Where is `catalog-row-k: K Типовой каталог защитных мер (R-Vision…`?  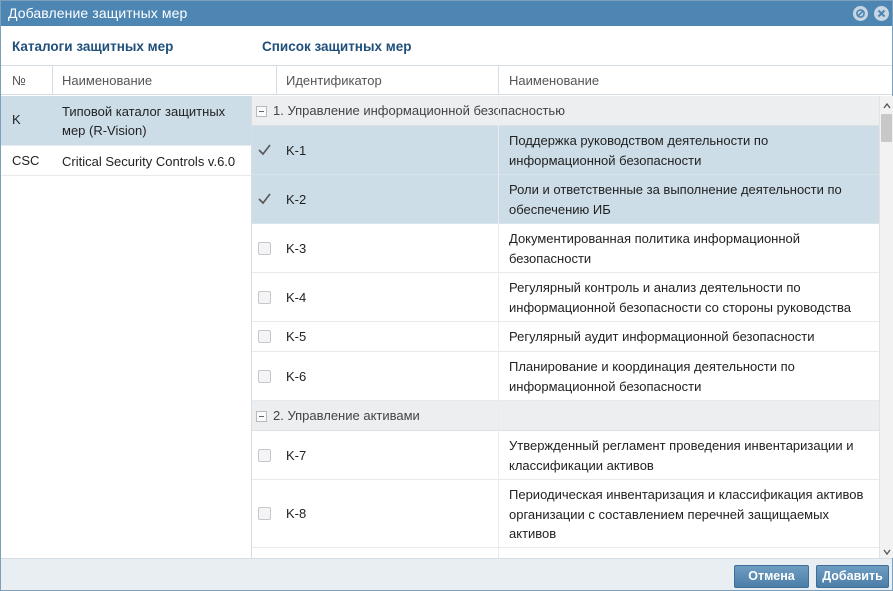
catalog-row-k: K Типовой каталог защитных мер (R-Vision… is located at coordinates (126, 121).